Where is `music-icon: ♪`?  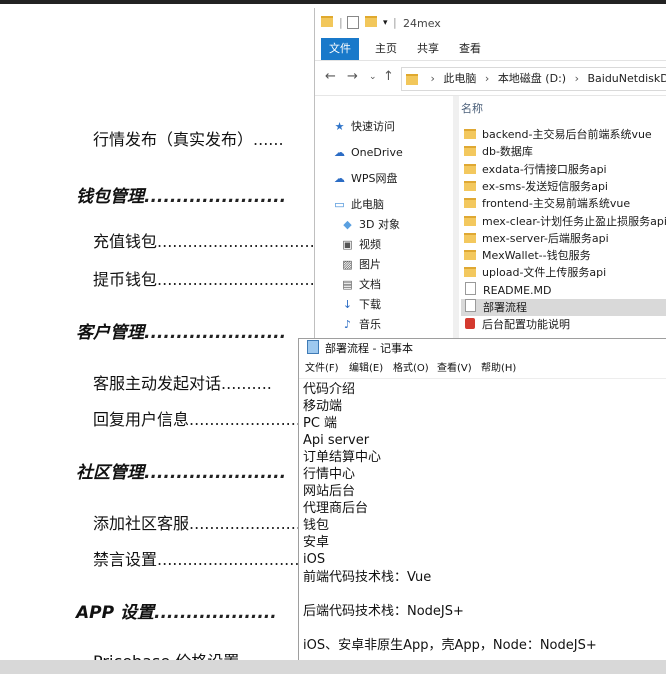
music-icon: ♪ is located at coordinates (347, 324).